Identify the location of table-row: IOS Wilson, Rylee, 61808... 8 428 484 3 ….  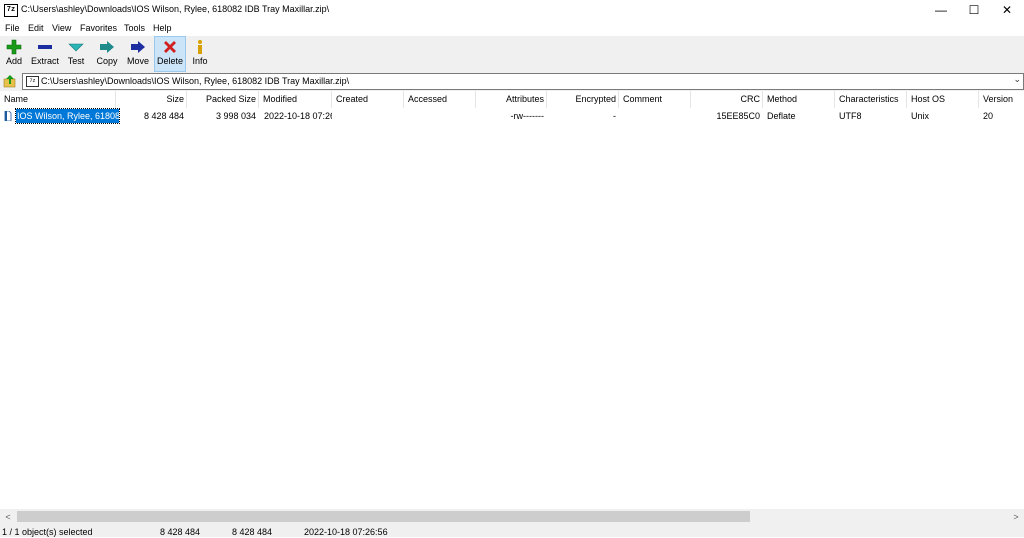
(512, 116).